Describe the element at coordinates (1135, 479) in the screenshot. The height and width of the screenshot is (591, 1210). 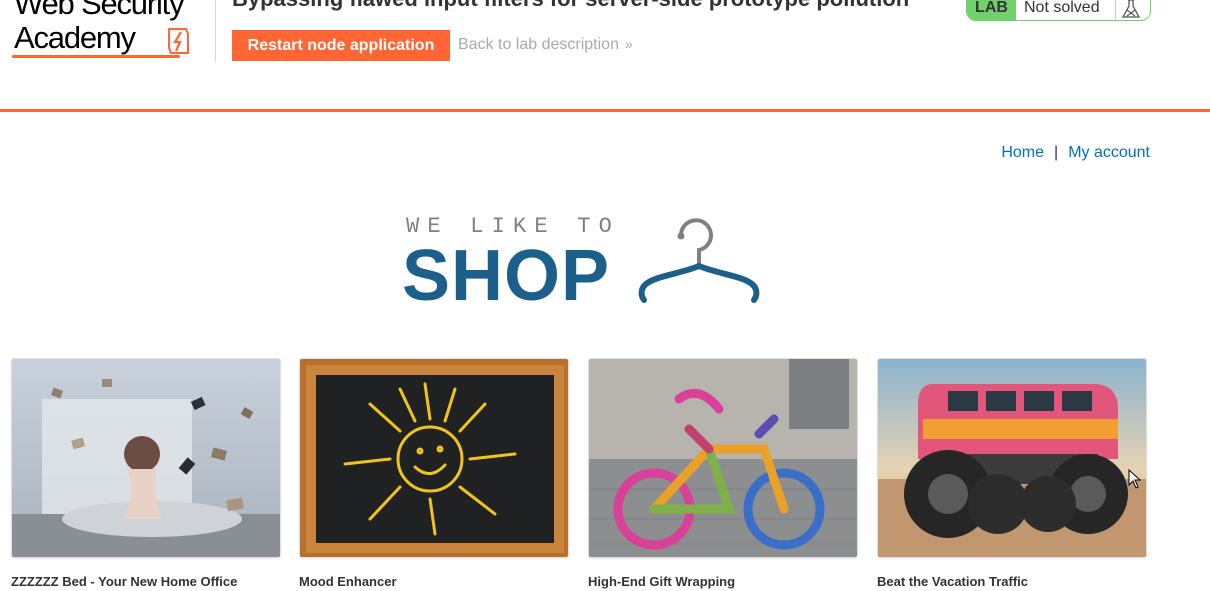
I see `mouse-pointer-icon` at that location.